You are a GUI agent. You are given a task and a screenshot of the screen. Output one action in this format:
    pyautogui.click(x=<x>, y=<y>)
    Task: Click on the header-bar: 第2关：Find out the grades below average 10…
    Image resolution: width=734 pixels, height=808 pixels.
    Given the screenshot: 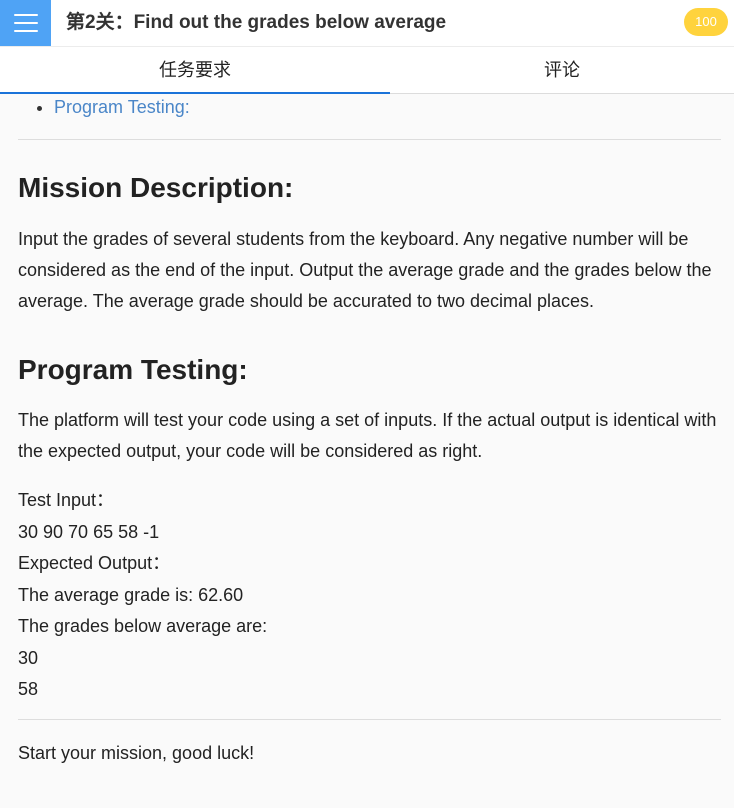 What is the action you would take?
    pyautogui.click(x=367, y=23)
    